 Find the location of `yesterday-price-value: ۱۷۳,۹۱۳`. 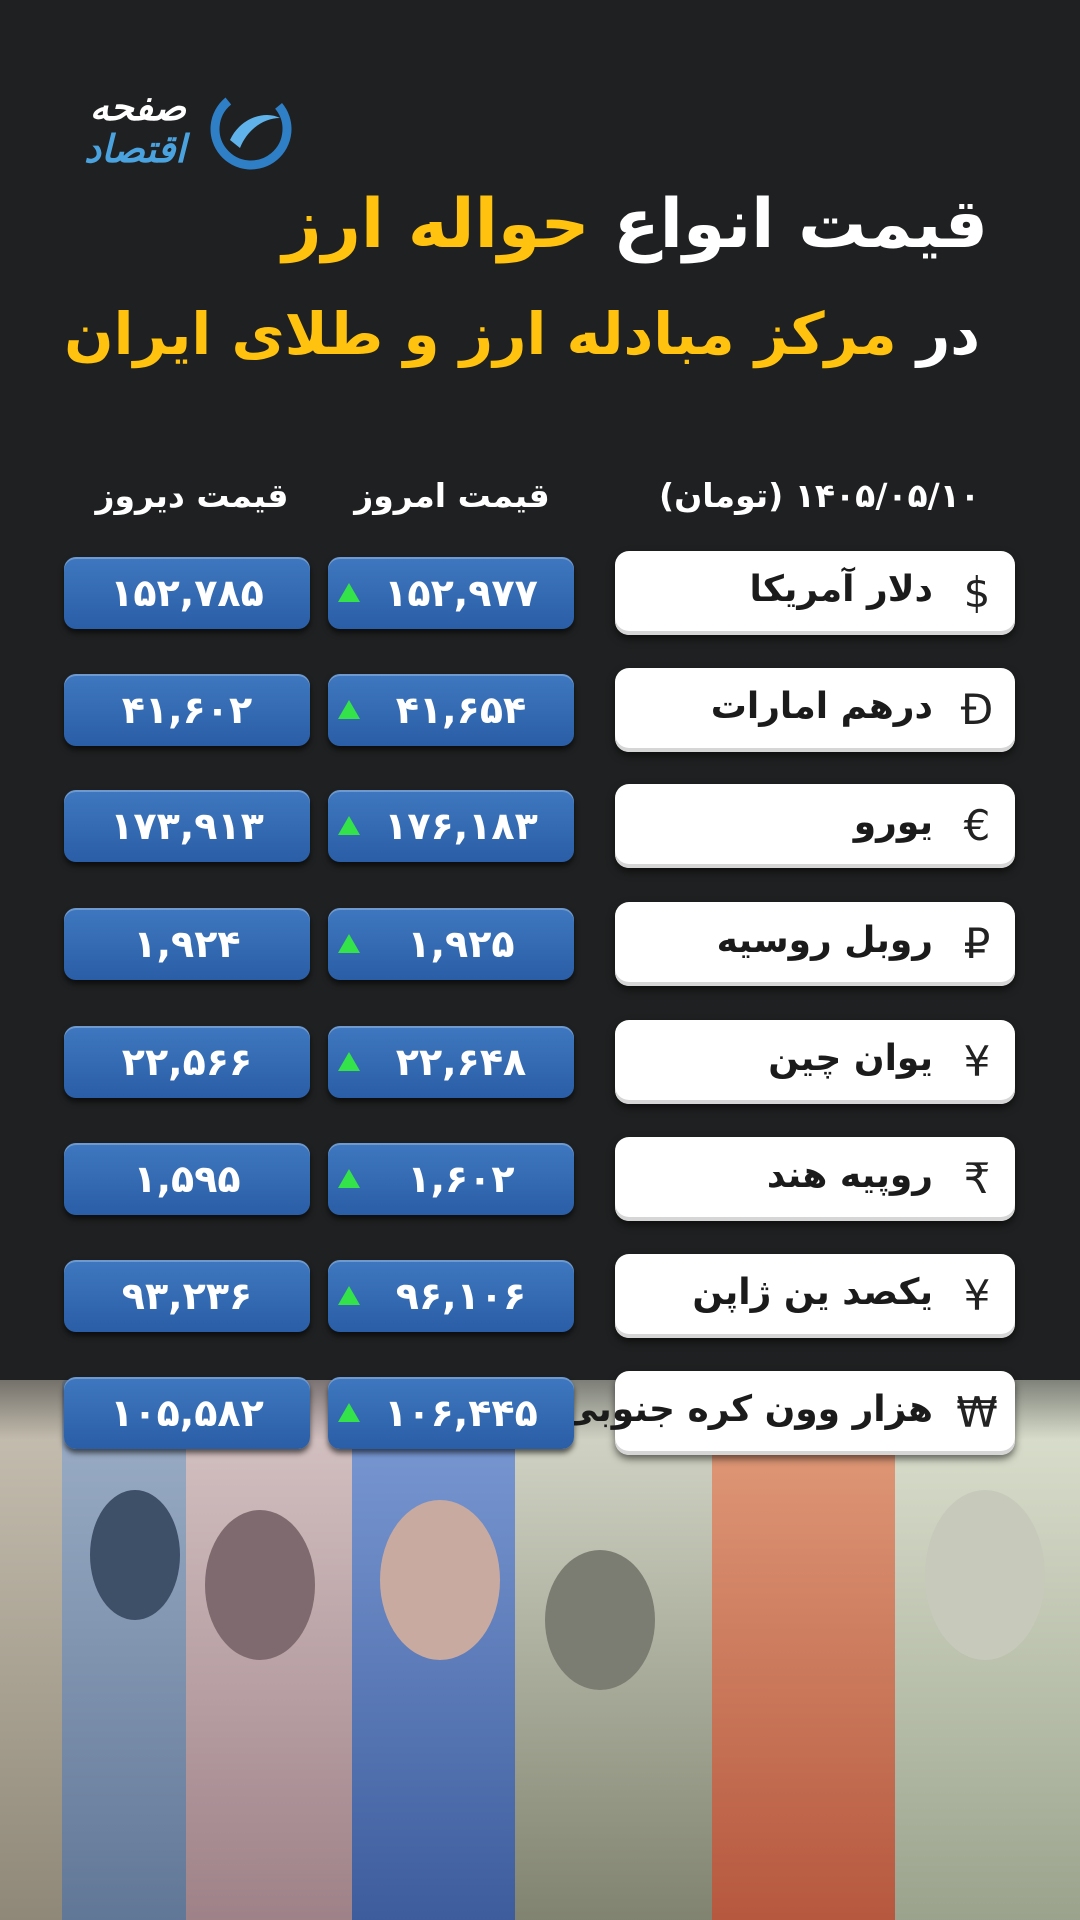

yesterday-price-value: ۱۷۳,۹۱۳ is located at coordinates (187, 826).